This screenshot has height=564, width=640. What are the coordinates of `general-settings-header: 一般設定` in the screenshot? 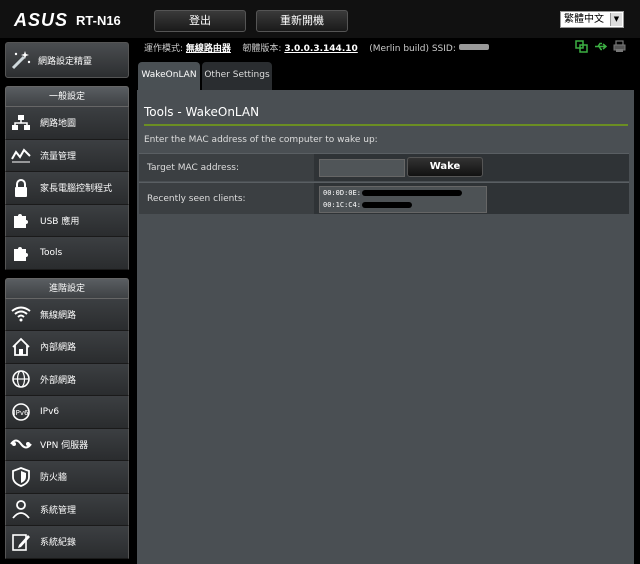 It's located at (67, 96).